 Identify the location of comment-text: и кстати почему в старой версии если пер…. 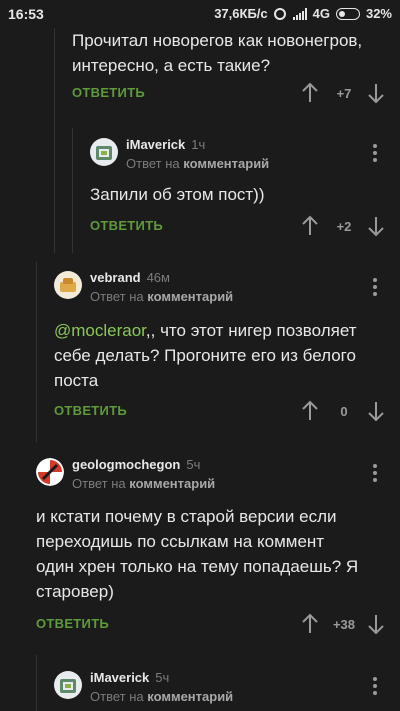
(197, 554).